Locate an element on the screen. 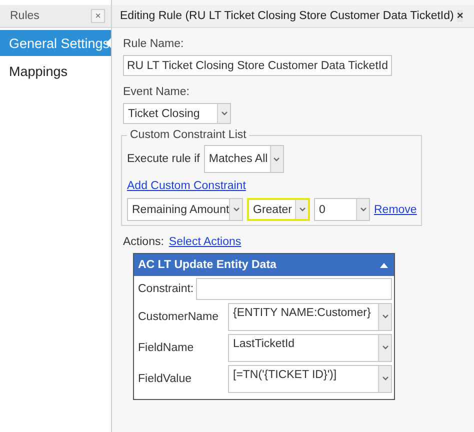 The height and width of the screenshot is (432, 474). field-label: CustomerName is located at coordinates (179, 316).